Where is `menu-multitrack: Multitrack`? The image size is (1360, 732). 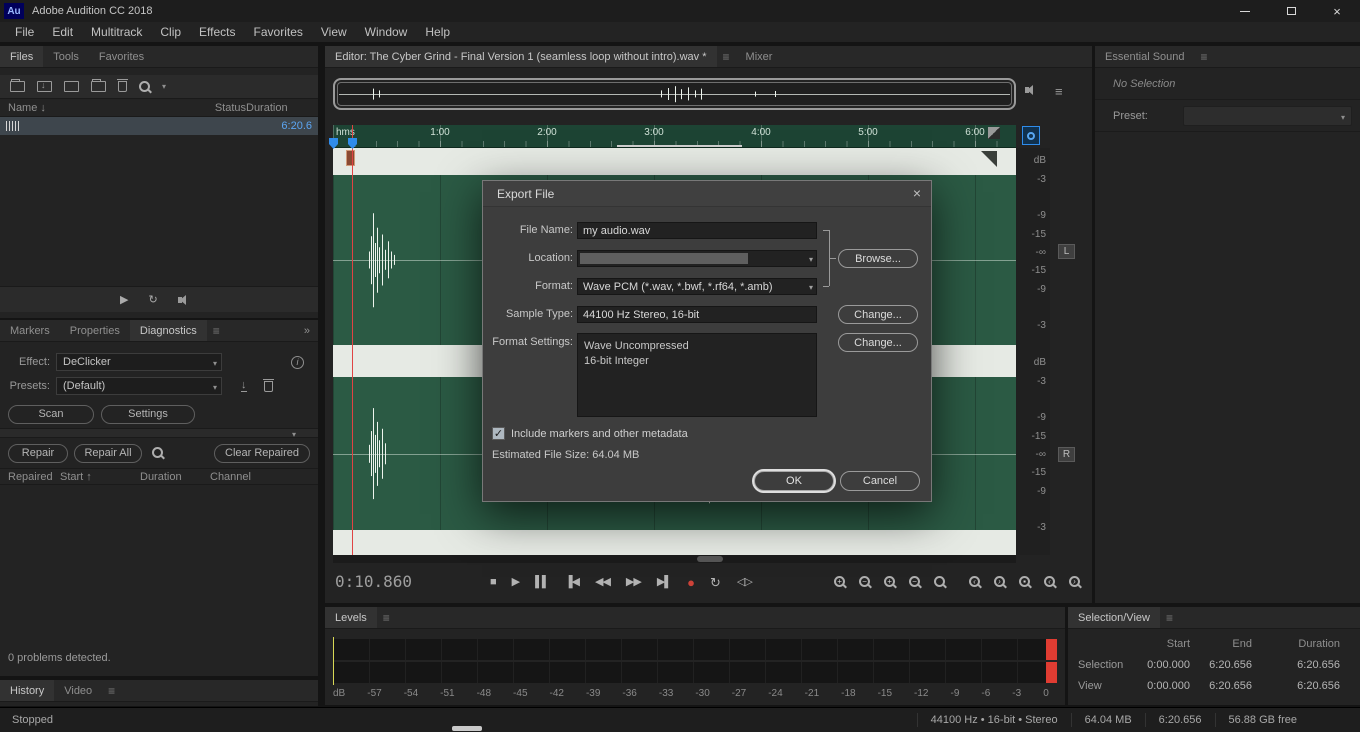 menu-multitrack: Multitrack is located at coordinates (116, 32).